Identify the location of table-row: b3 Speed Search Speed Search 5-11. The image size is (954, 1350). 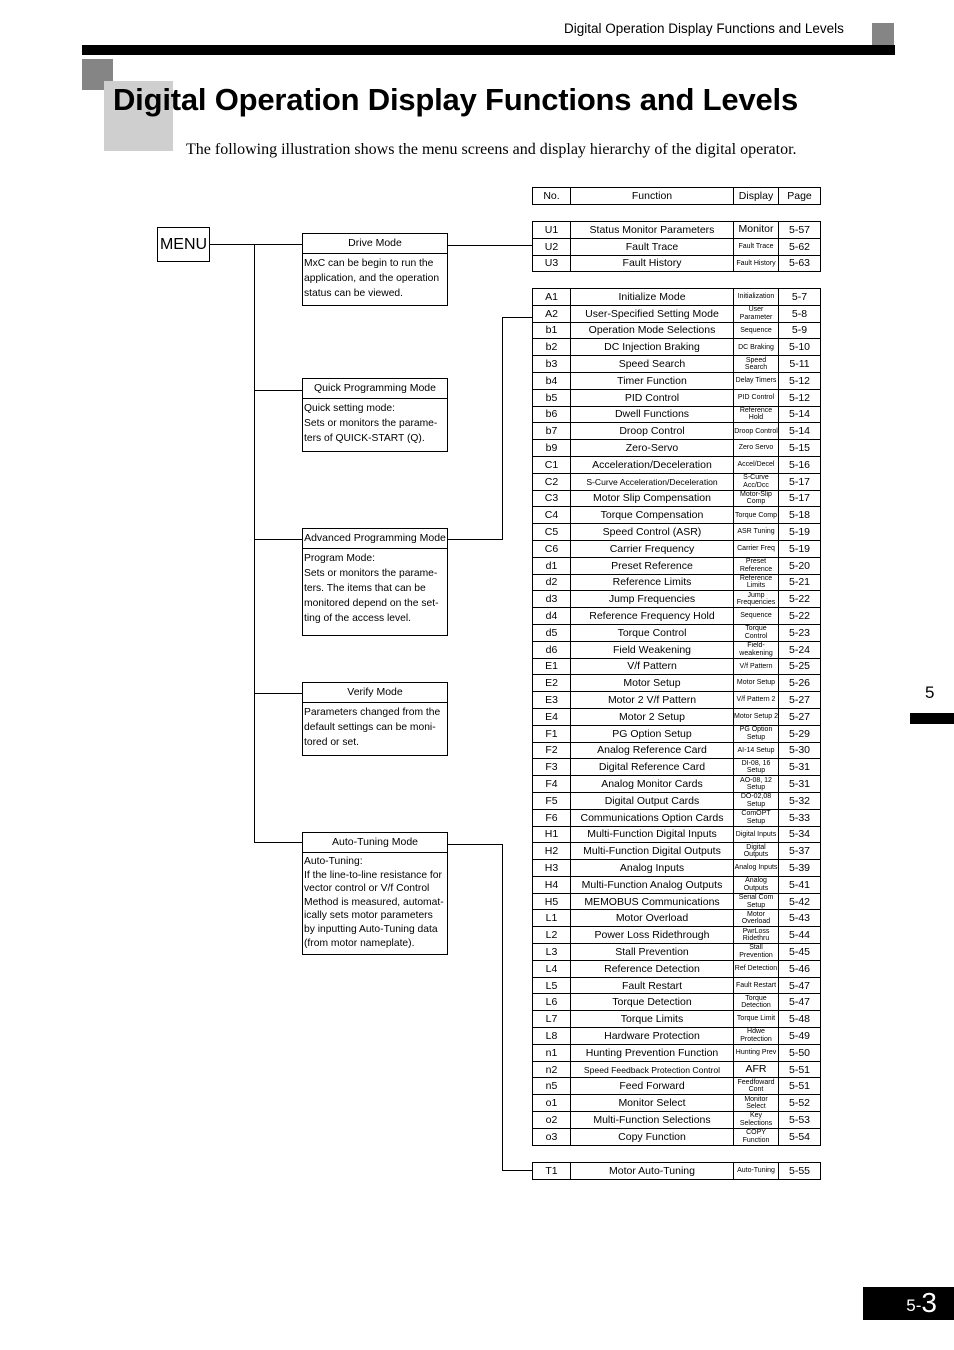
(676, 364).